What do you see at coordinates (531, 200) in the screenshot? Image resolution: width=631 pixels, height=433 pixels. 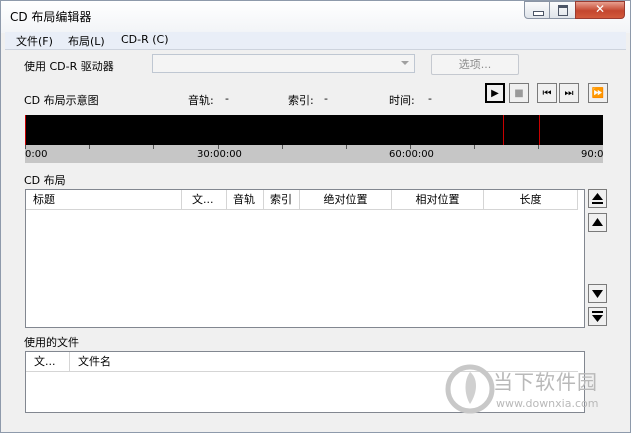 I see `column-header-length: 长度` at bounding box center [531, 200].